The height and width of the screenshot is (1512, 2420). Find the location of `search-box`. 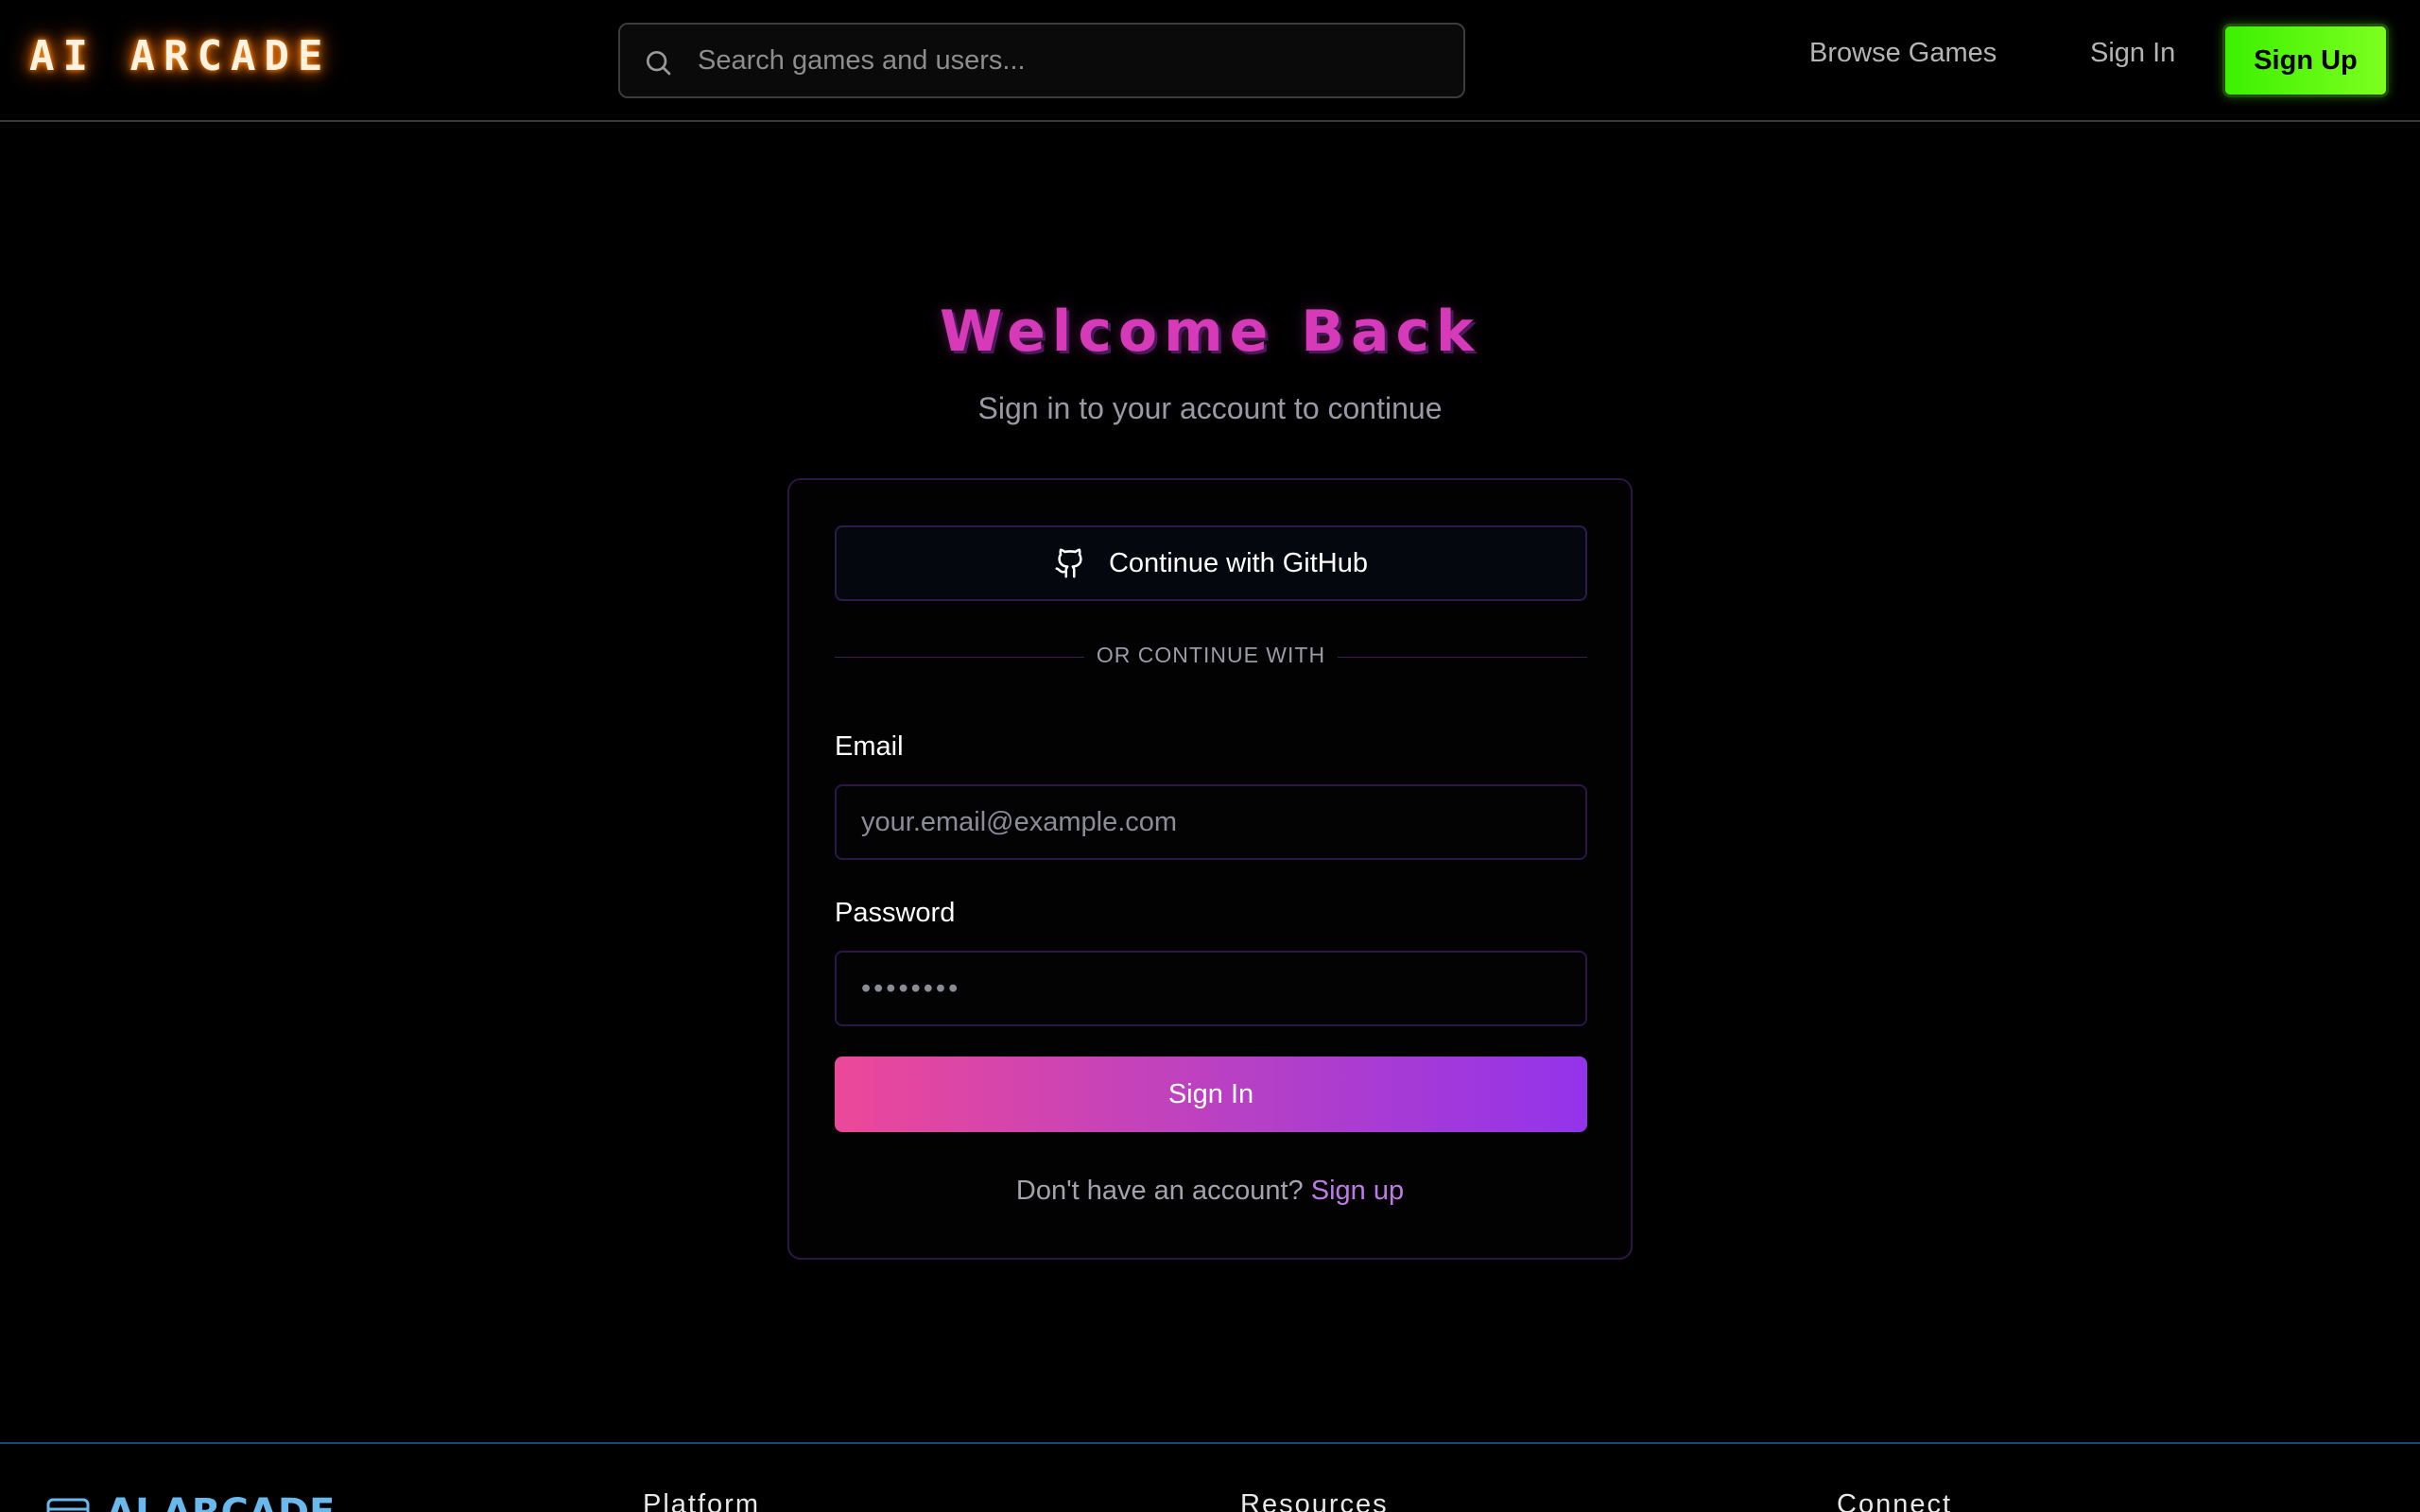

search-box is located at coordinates (1041, 60).